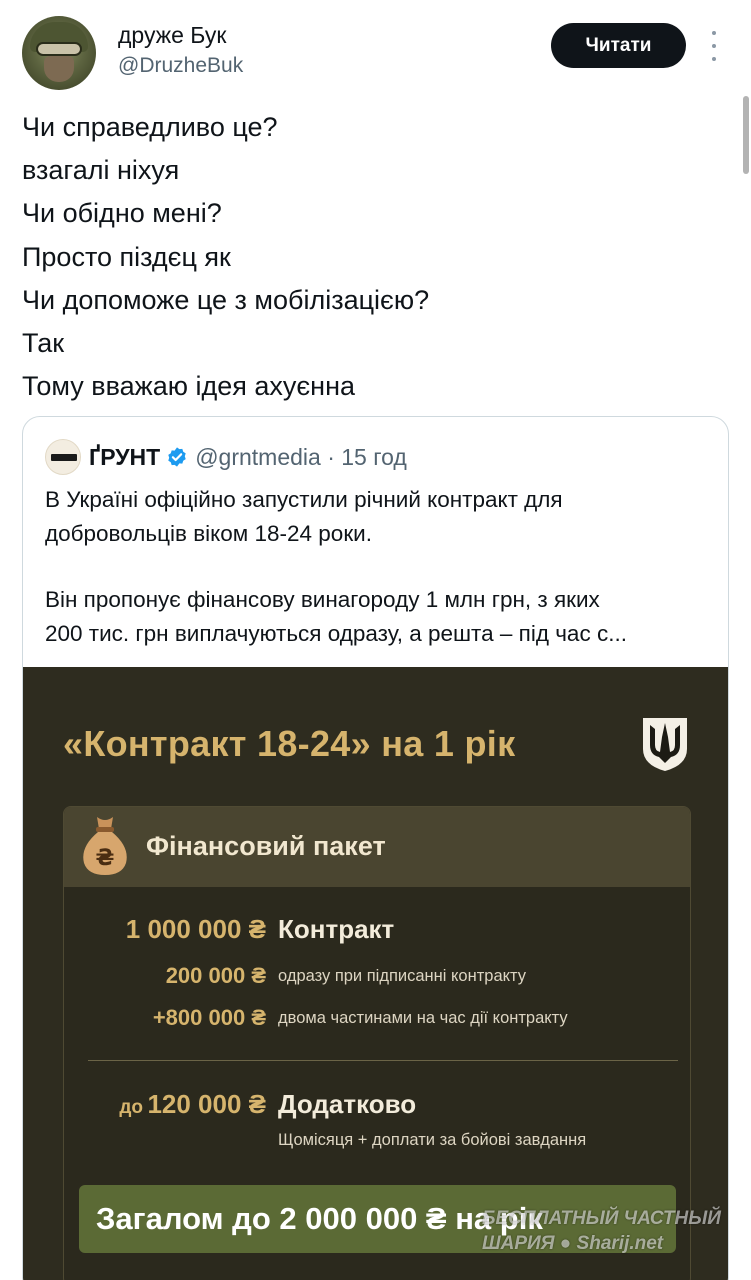  What do you see at coordinates (189, 386) in the screenshot?
I see `tweet-line: Тому вважаю ідея ахуєнна` at bounding box center [189, 386].